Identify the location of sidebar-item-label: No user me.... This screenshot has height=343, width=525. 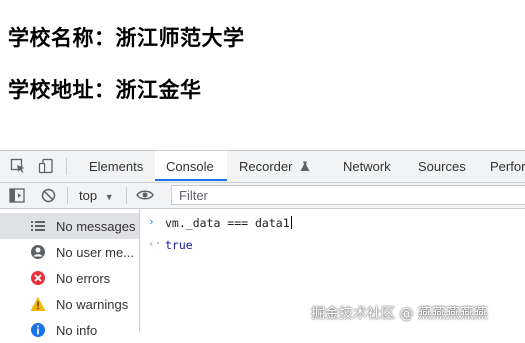
(95, 252).